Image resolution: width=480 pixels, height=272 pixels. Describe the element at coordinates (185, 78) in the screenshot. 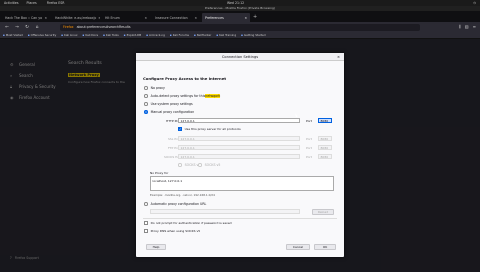

I see `dialog-heading: Configure Proxy Access to the Internet` at that location.